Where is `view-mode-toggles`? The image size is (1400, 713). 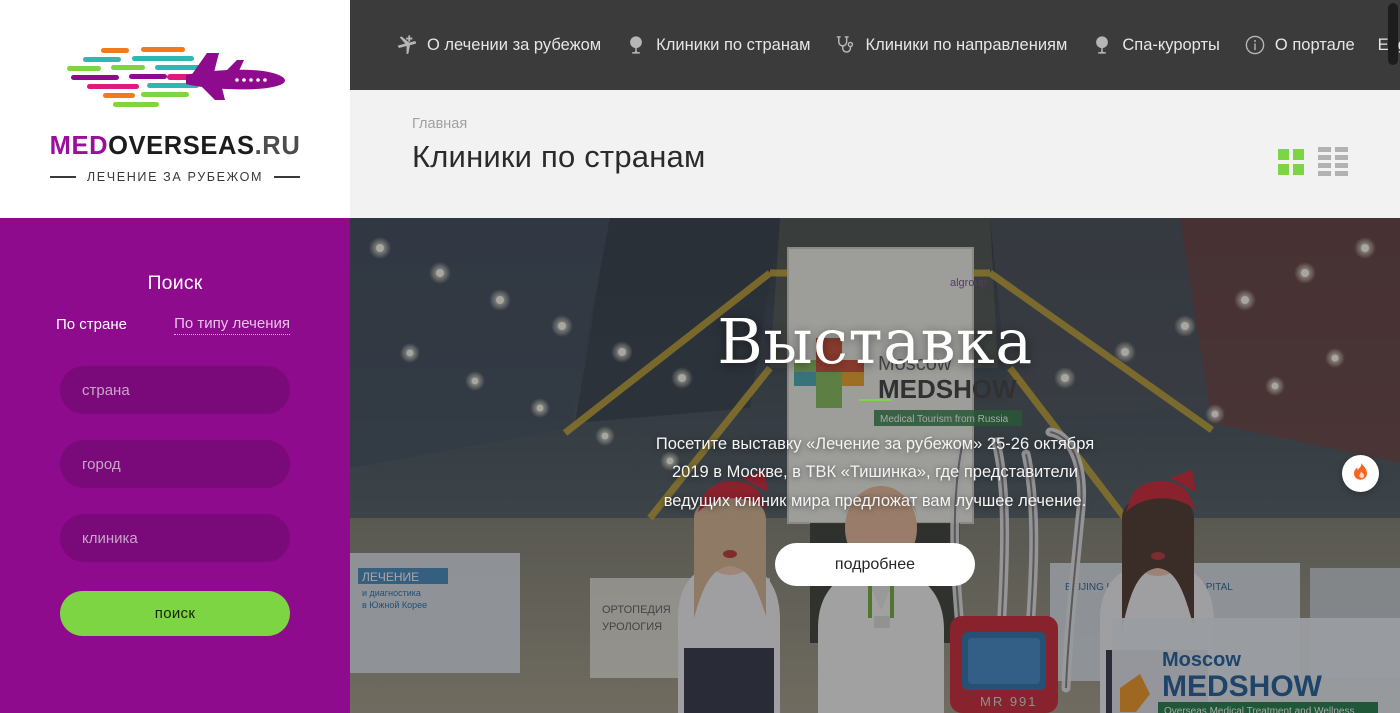
view-mode-toggles is located at coordinates (1313, 161).